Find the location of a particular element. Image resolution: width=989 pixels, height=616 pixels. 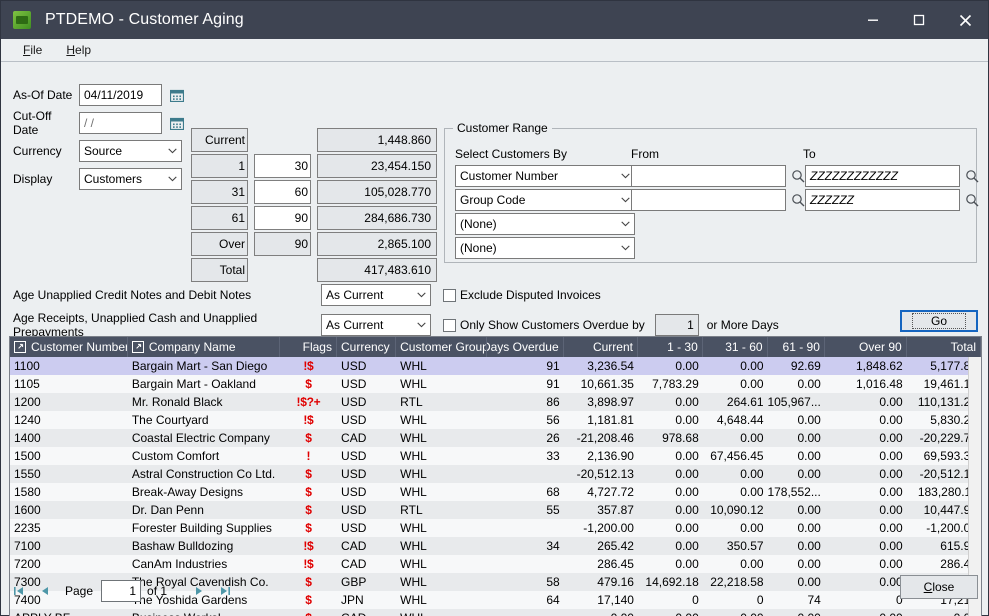

column-header-customer-group: Customer Group is located at coordinates (442, 347).